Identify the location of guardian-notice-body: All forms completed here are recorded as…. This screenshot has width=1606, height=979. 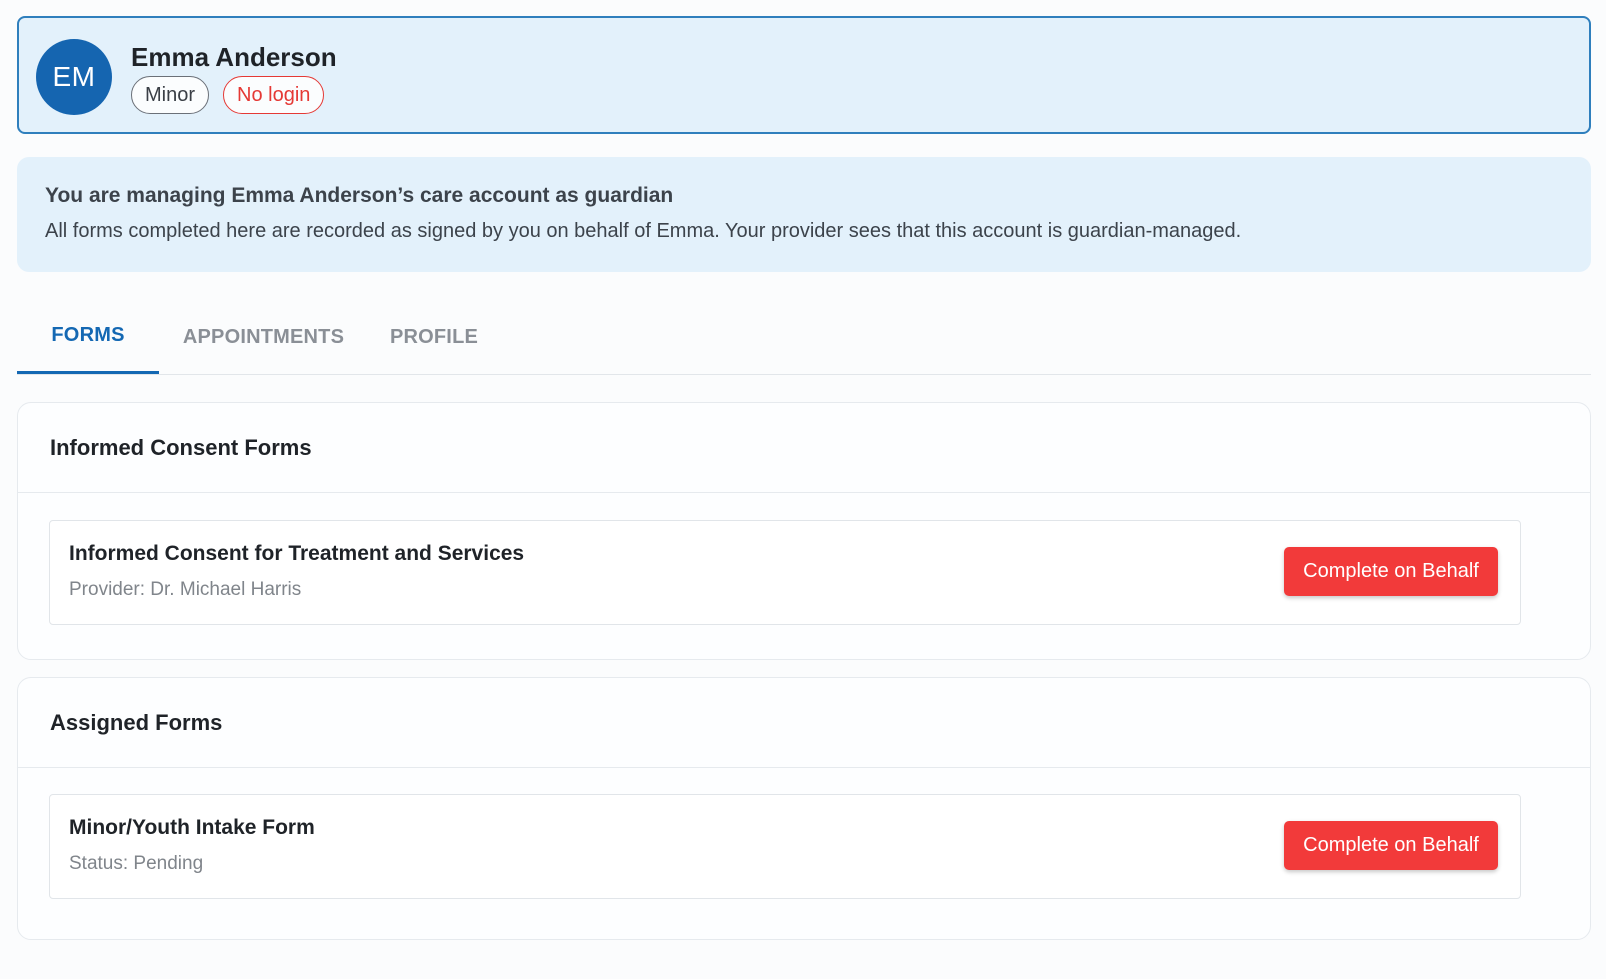
(643, 231).